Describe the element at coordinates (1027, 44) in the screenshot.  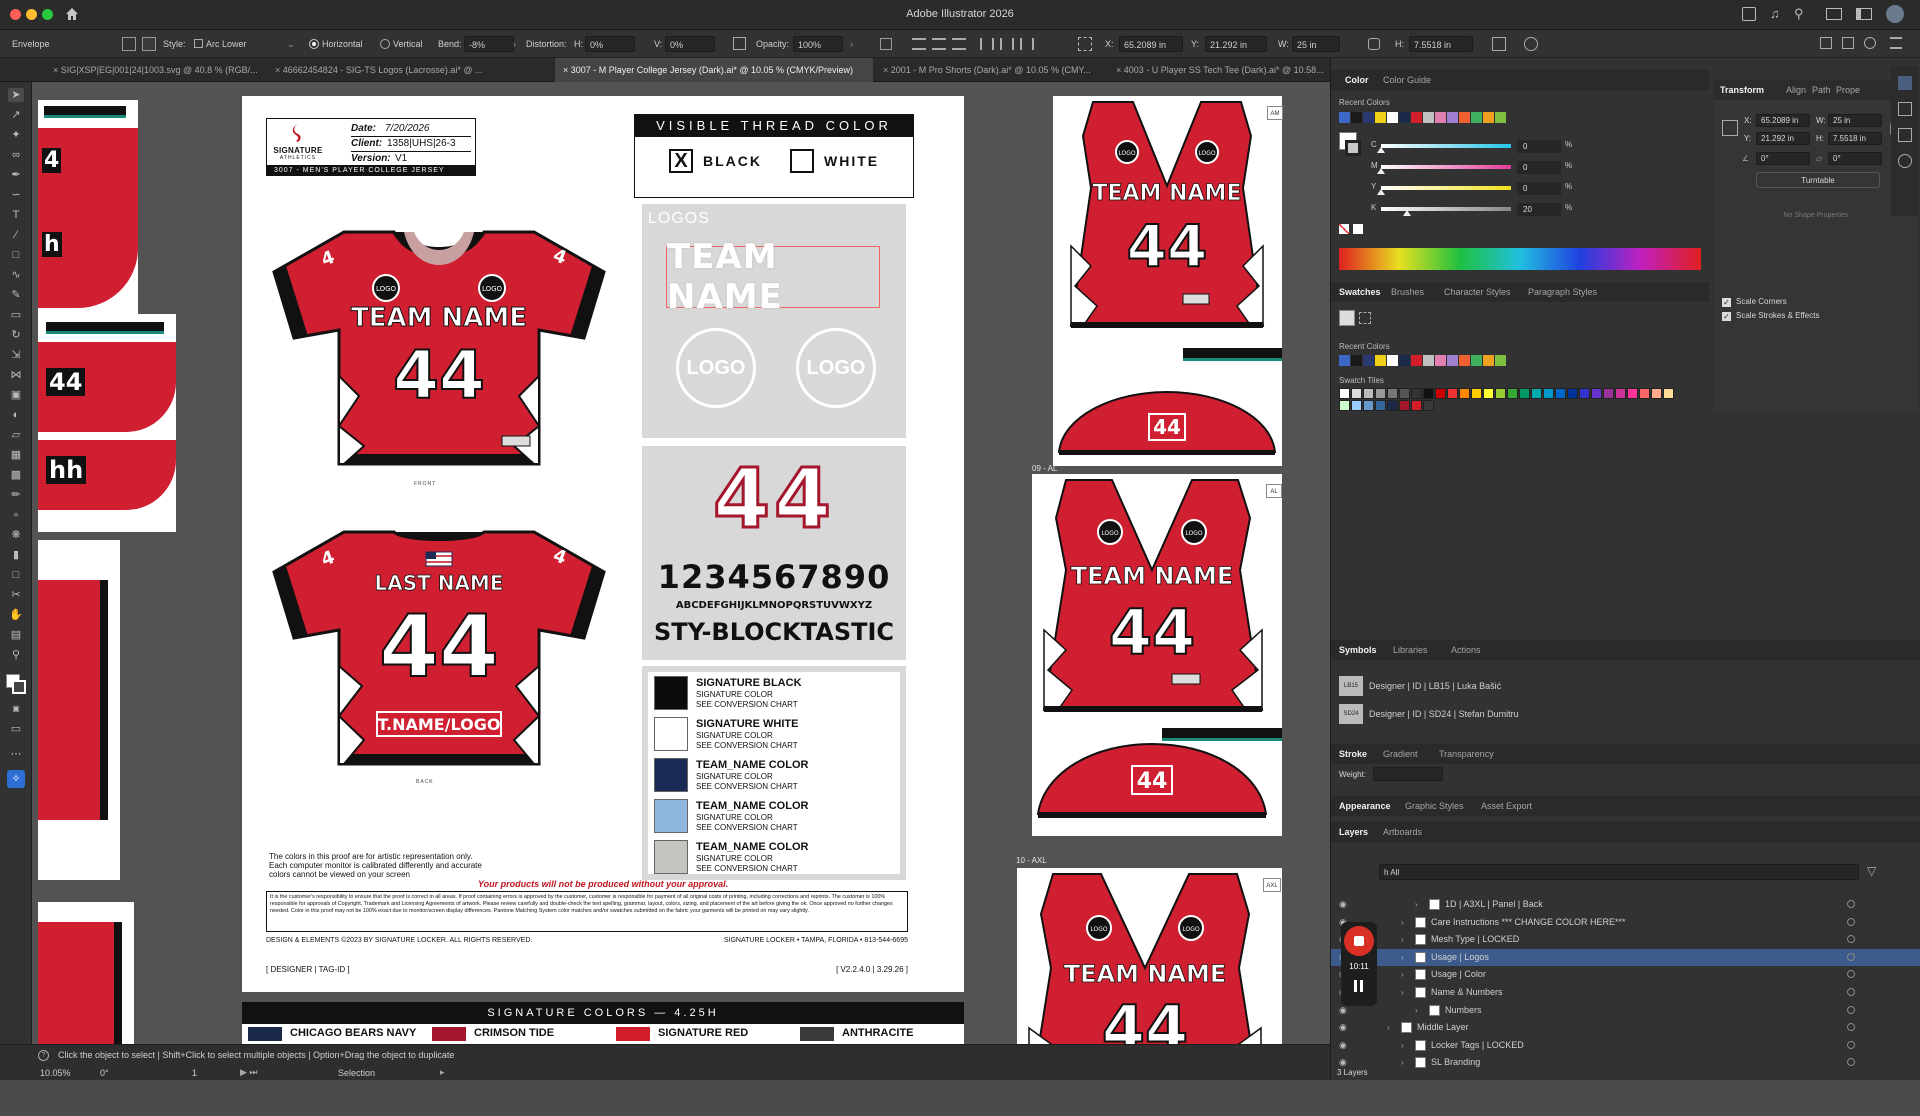
I see `align-bottom-icon` at that location.